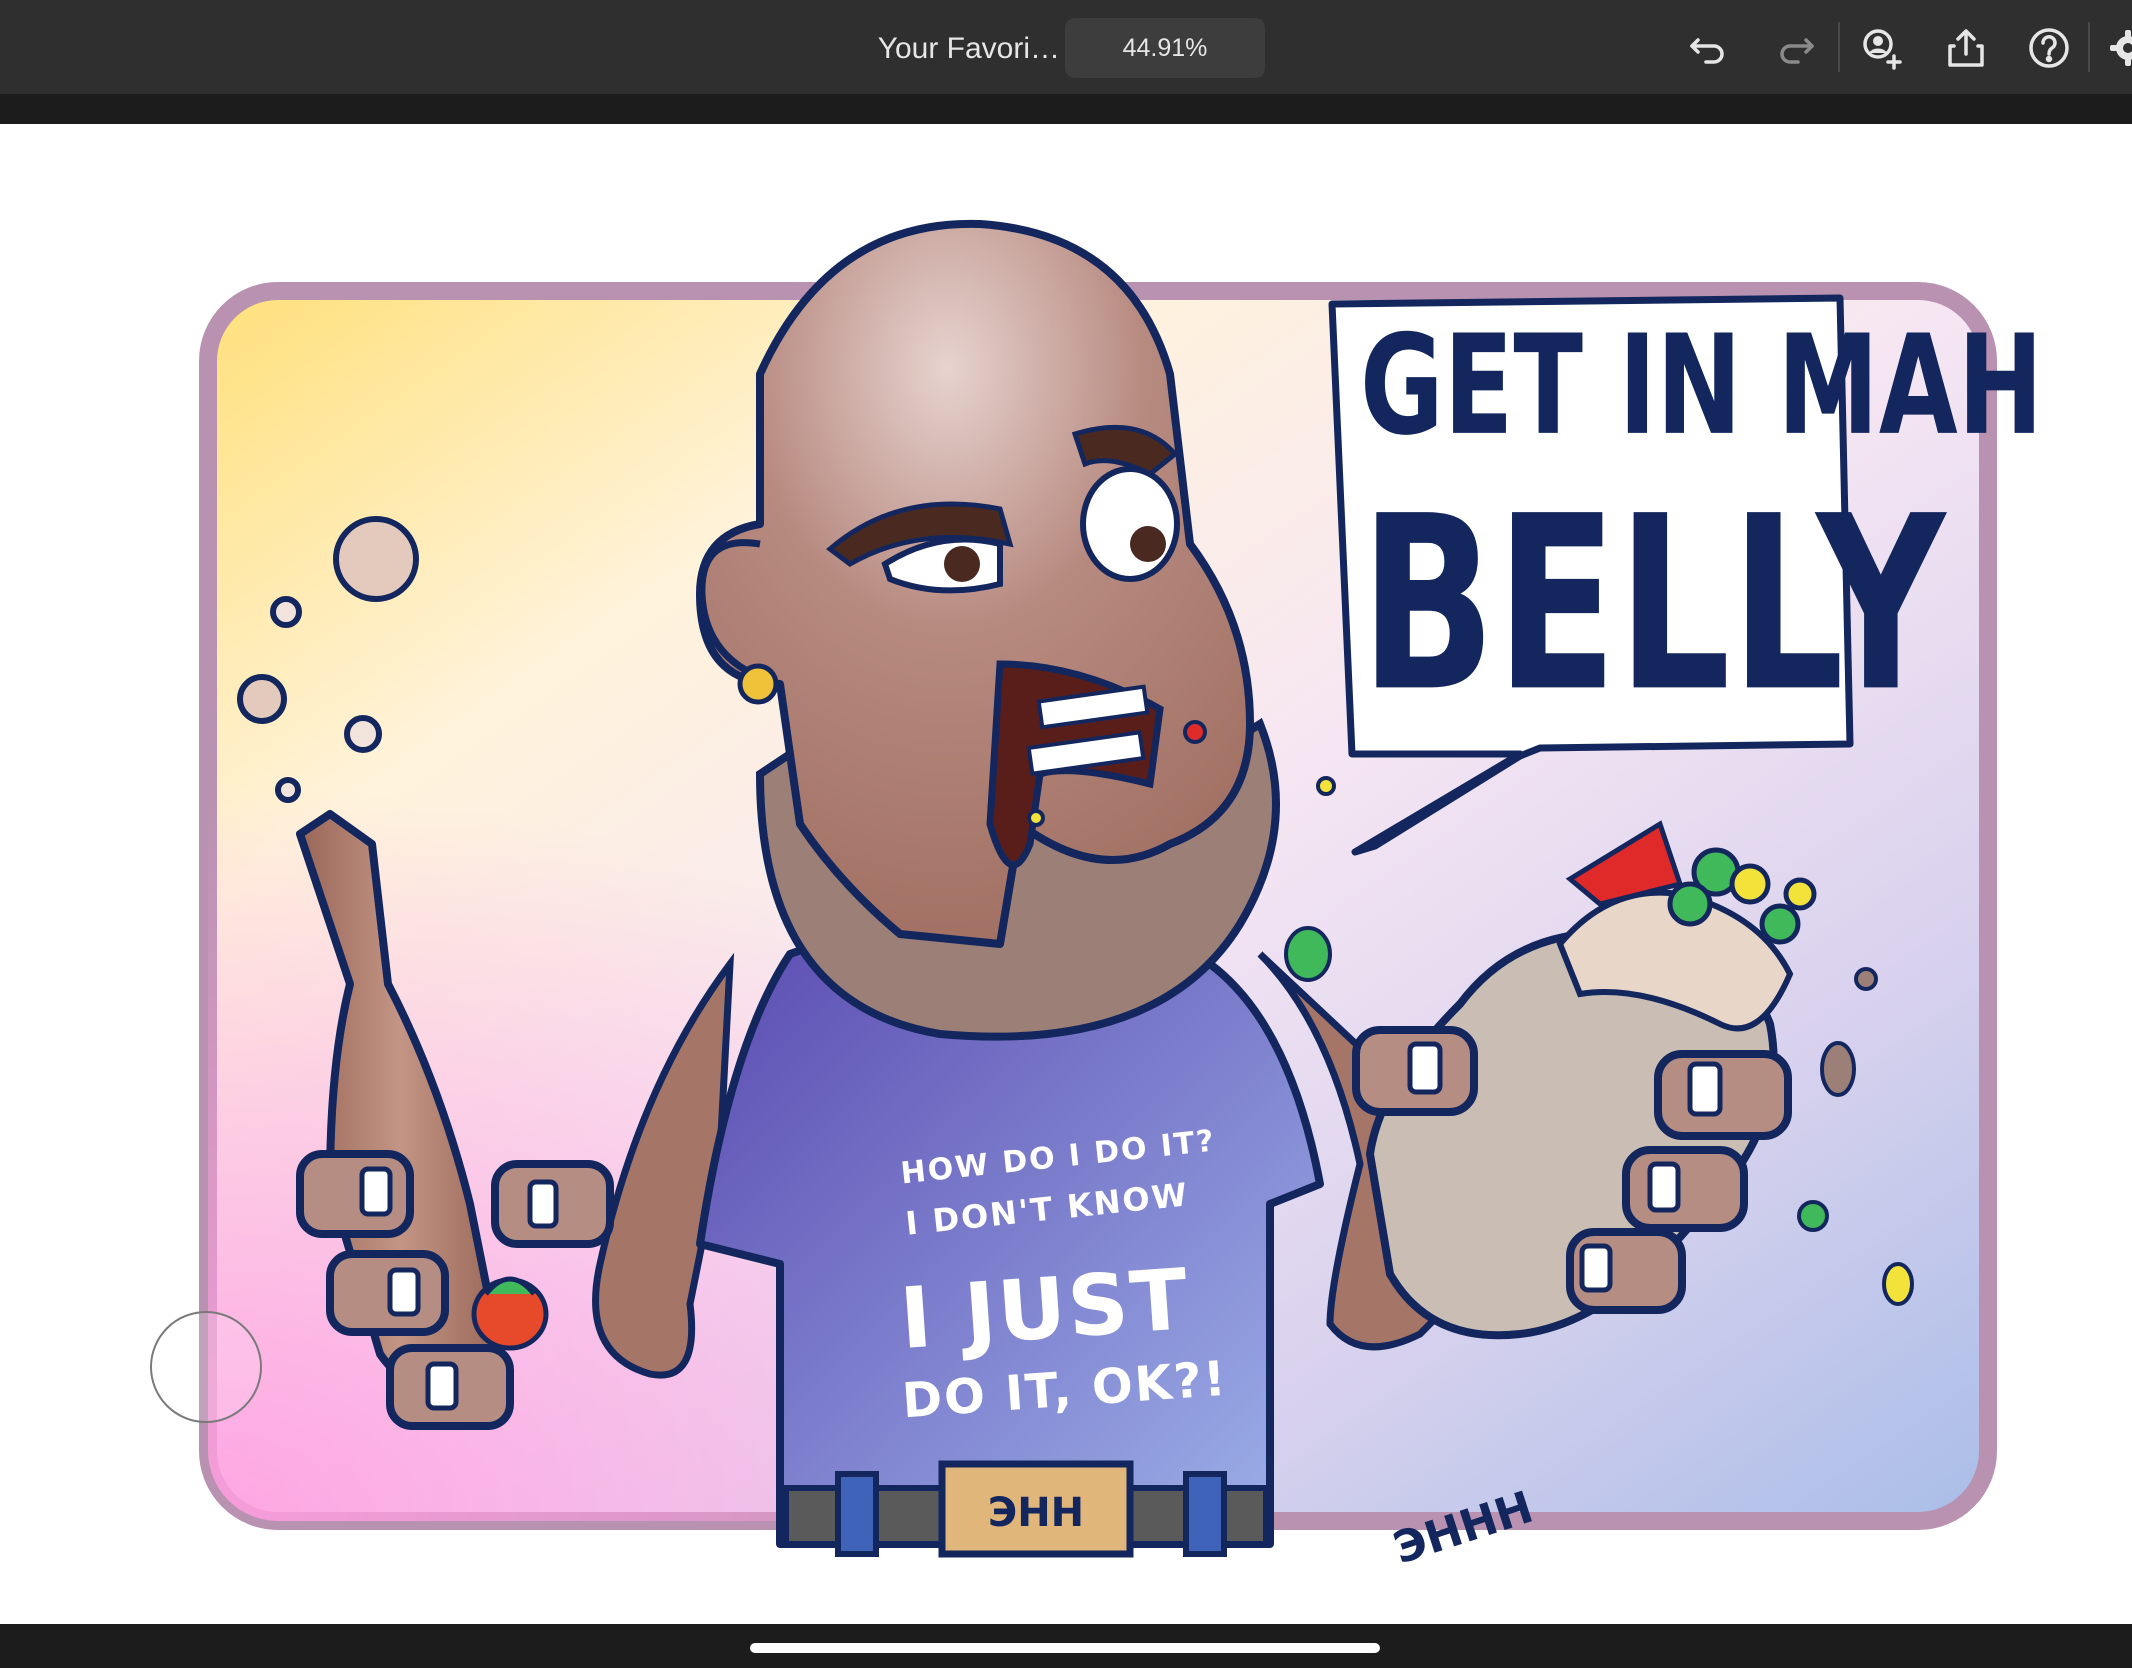 The height and width of the screenshot is (1668, 2132). What do you see at coordinates (1205, 1514) in the screenshot?
I see `belt-loop-right` at bounding box center [1205, 1514].